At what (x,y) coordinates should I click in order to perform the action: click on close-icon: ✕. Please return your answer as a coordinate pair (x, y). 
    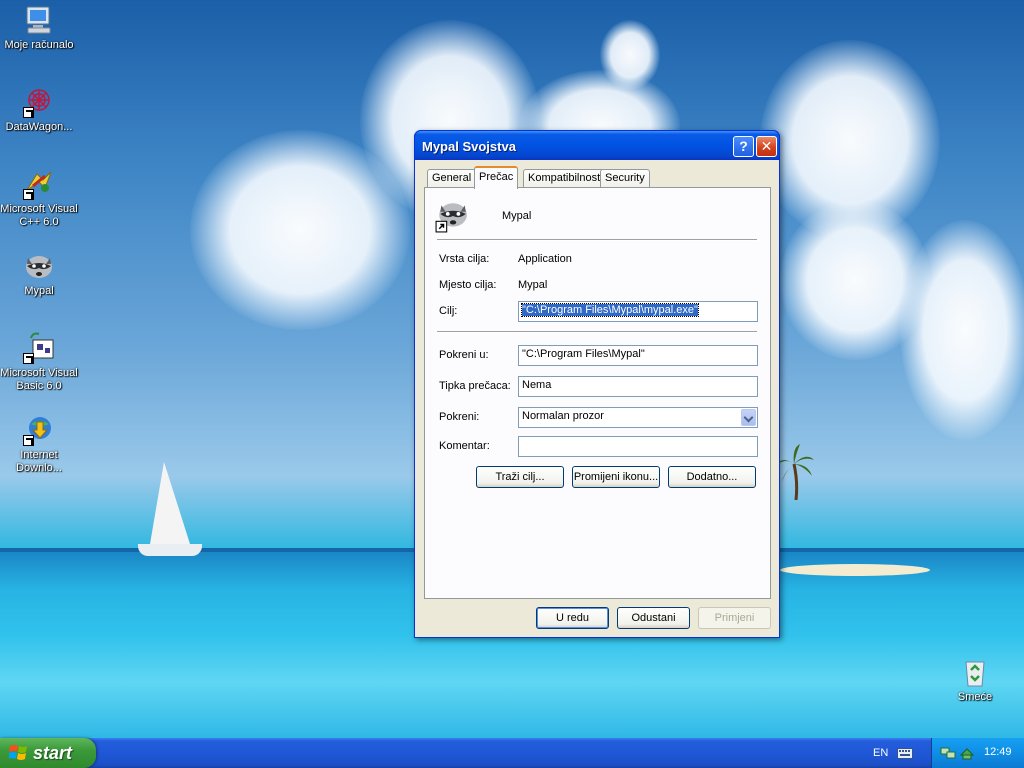
    Looking at the image, I should click on (766, 146).